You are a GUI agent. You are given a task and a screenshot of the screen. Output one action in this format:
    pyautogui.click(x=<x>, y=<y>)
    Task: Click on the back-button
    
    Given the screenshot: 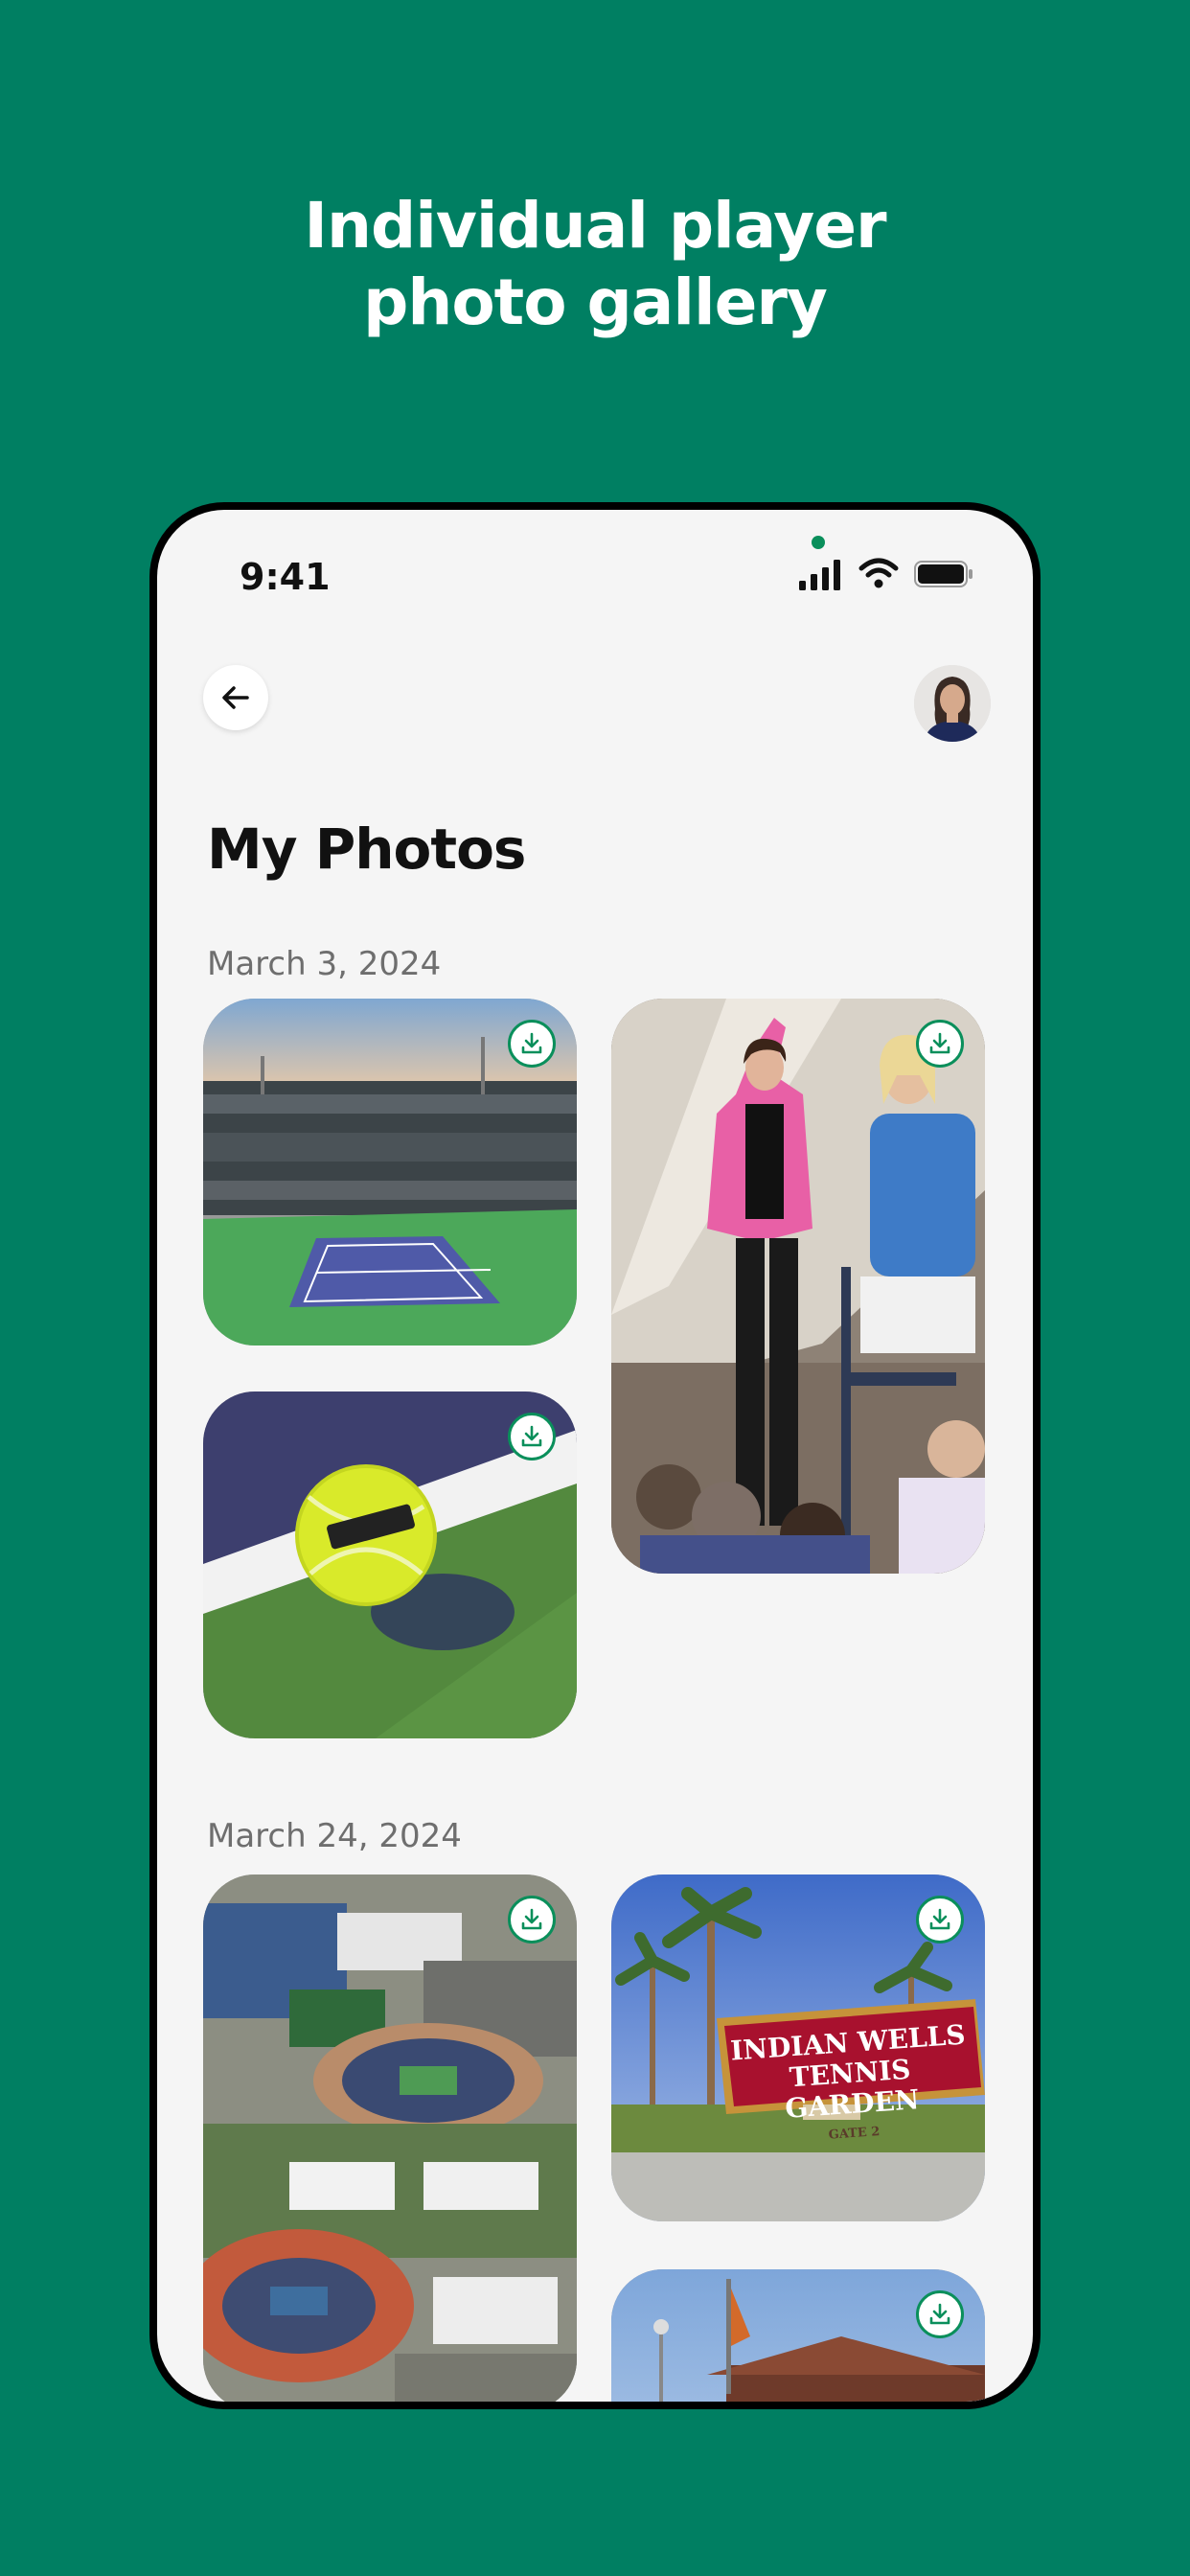 What is the action you would take?
    pyautogui.click(x=236, y=697)
    